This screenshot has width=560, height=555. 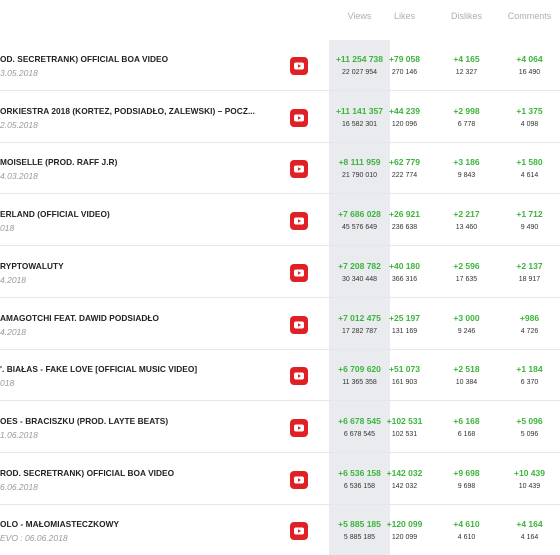 I want to click on dislikes-total: 9 843, so click(x=466, y=176).